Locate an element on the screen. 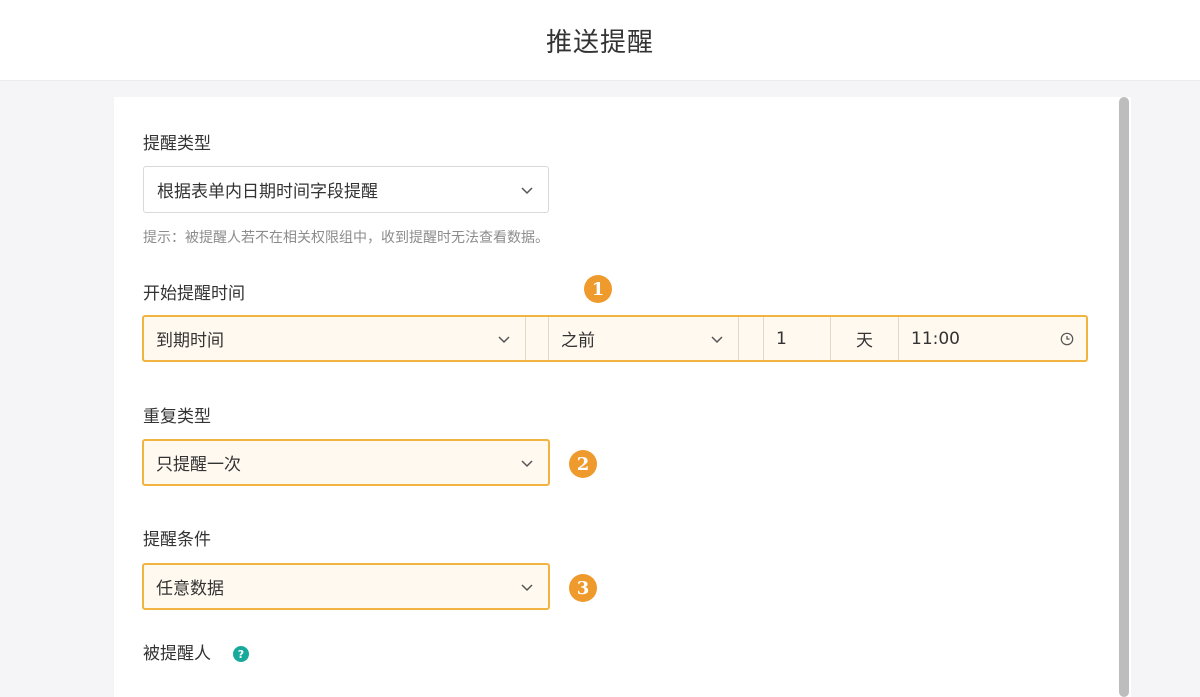 The image size is (1200, 697). repeat-type-value: 只提醒一次 is located at coordinates (198, 465).